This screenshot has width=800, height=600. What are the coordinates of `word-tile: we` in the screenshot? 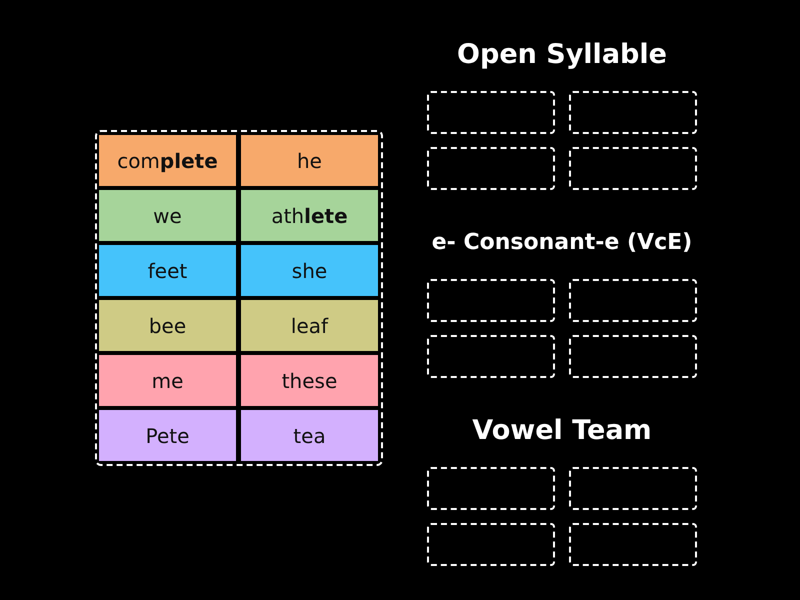 It's located at (167, 215).